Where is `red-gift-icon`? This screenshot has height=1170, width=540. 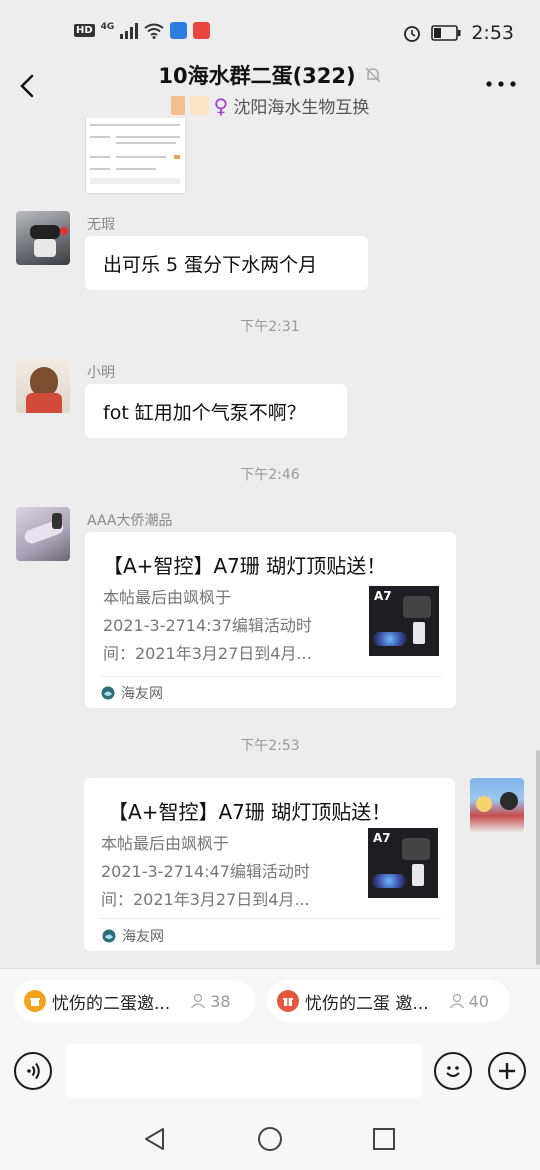
red-gift-icon is located at coordinates (288, 1001).